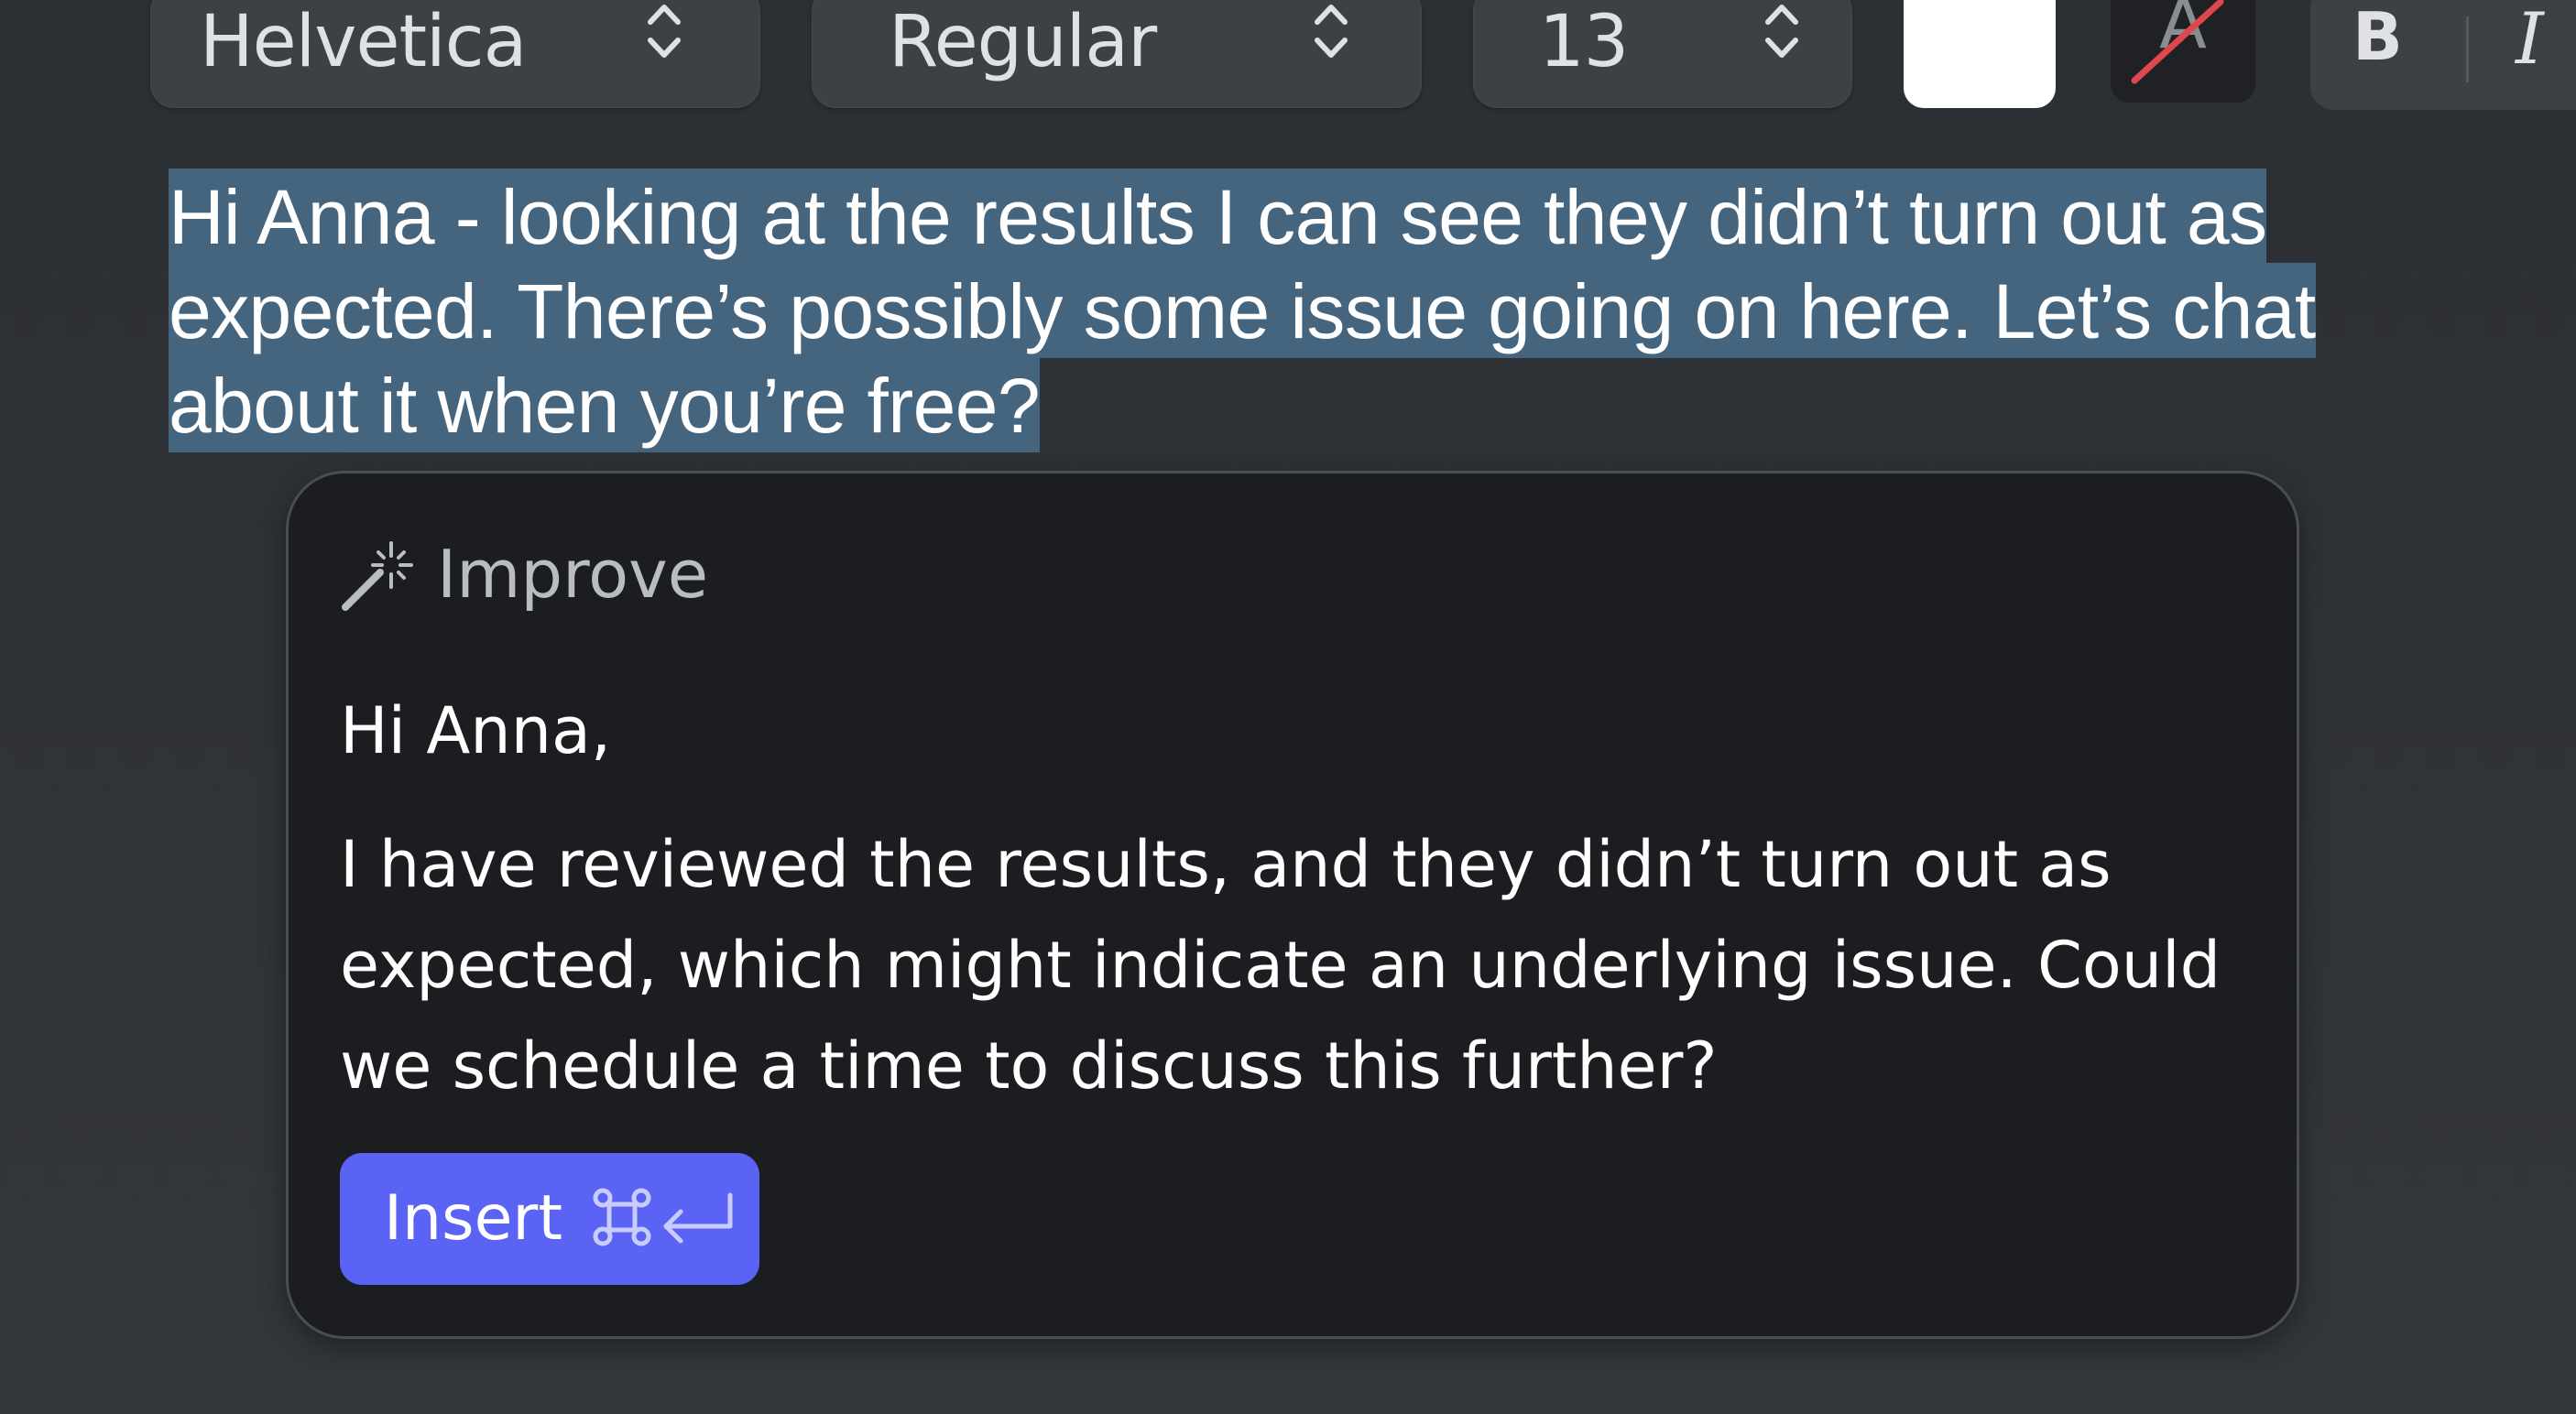  Describe the element at coordinates (2443, 55) in the screenshot. I see `text-style-group: B I` at that location.